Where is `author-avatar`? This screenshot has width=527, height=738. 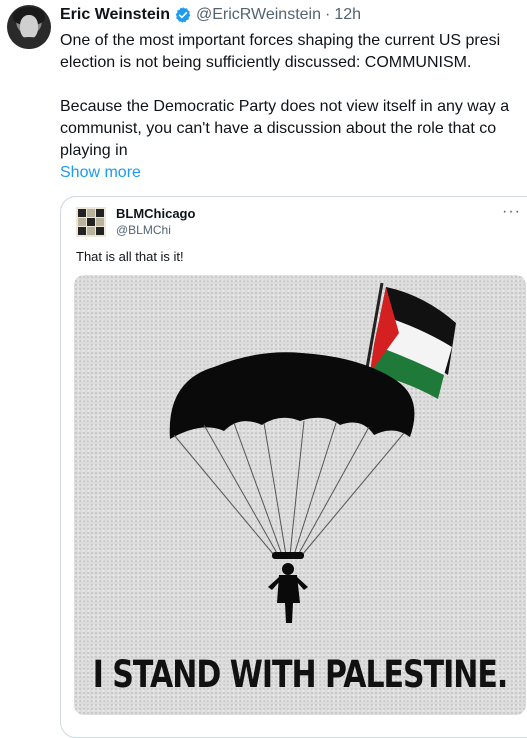
author-avatar is located at coordinates (29, 27).